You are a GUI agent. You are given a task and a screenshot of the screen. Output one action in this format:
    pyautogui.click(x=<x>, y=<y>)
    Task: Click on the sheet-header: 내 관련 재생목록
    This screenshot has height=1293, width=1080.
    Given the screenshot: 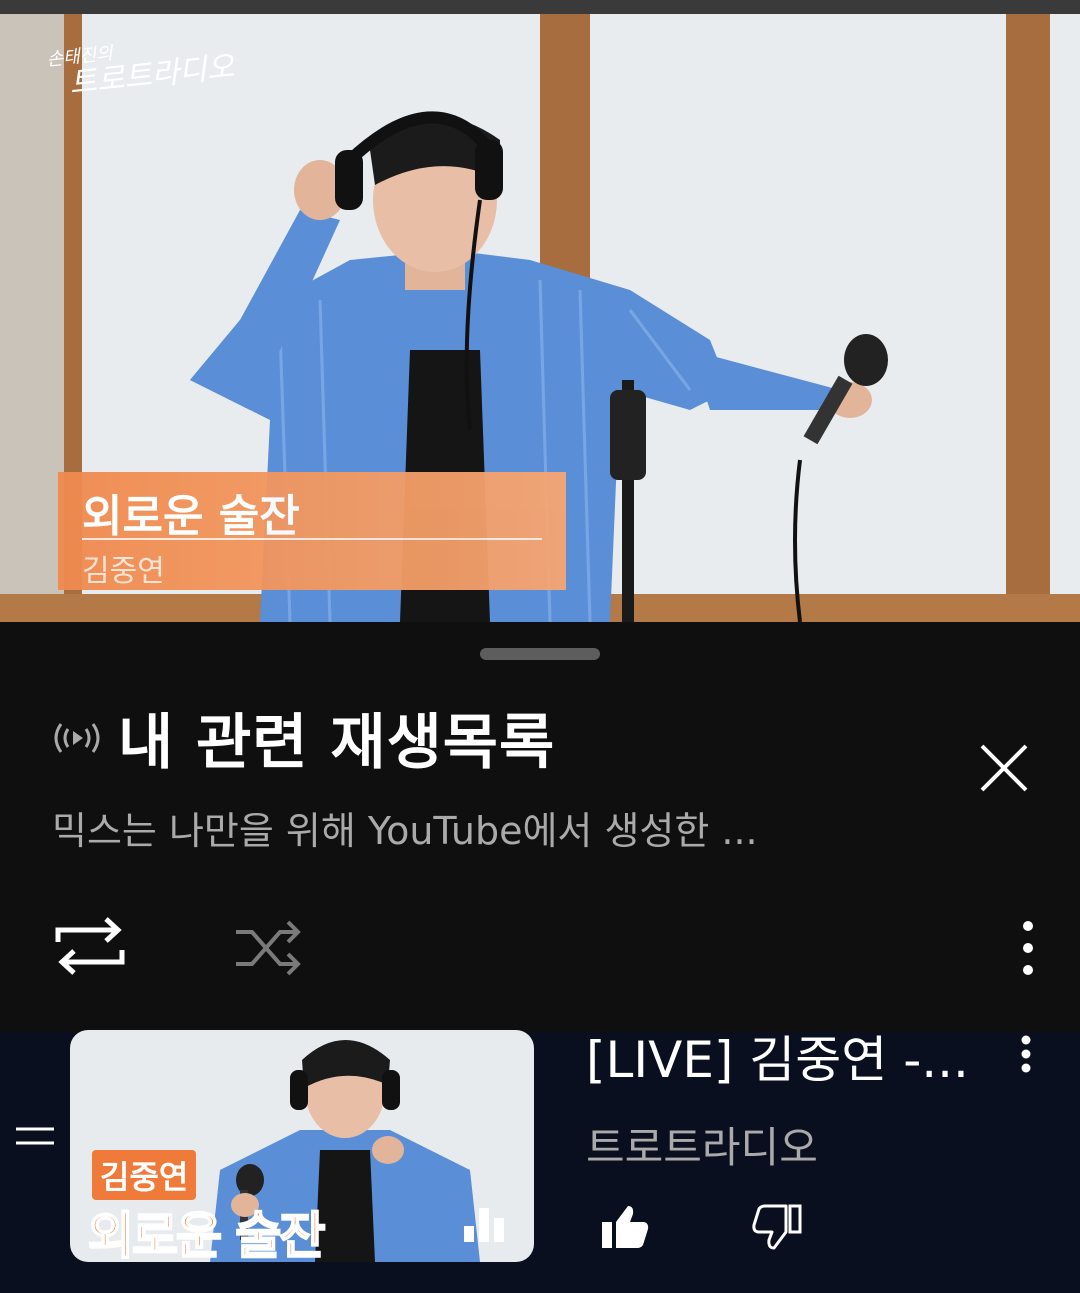 What is the action you would take?
    pyautogui.click(x=303, y=737)
    